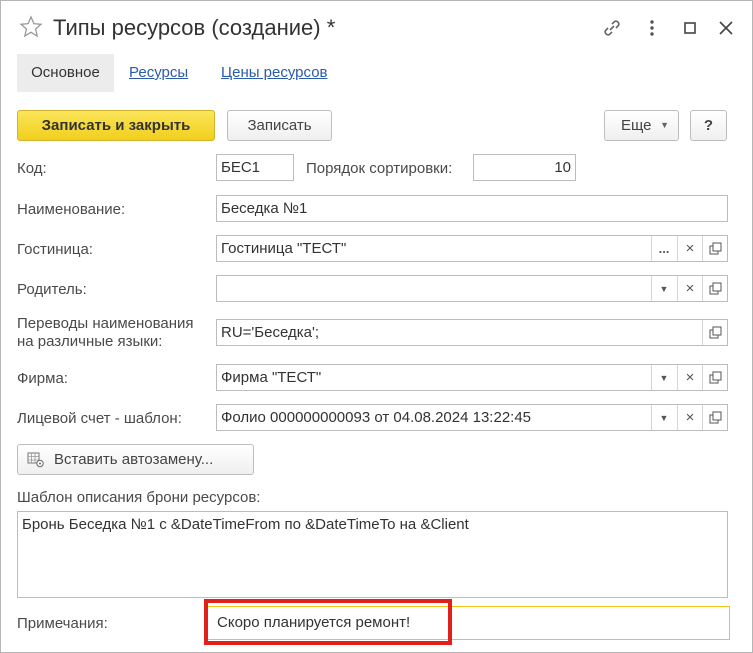  Describe the element at coordinates (726, 28) in the screenshot. I see `close-icon` at that location.